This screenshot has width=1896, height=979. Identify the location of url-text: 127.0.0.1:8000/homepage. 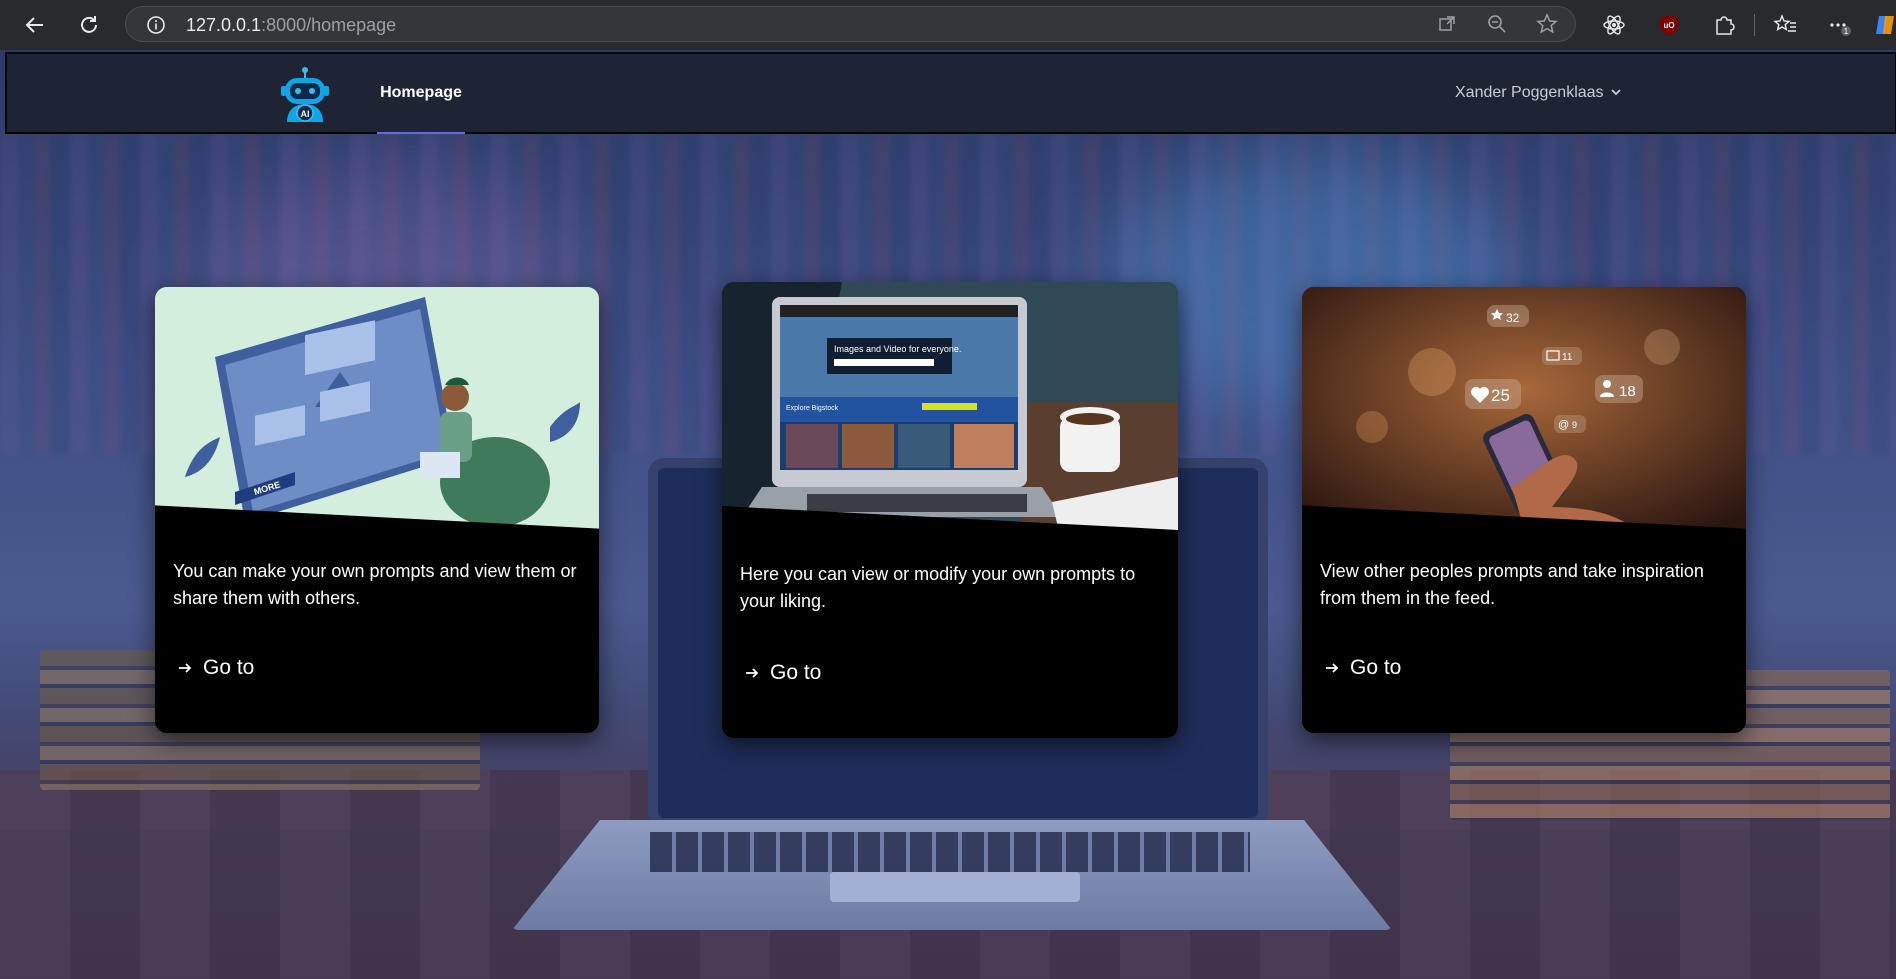
(291, 25).